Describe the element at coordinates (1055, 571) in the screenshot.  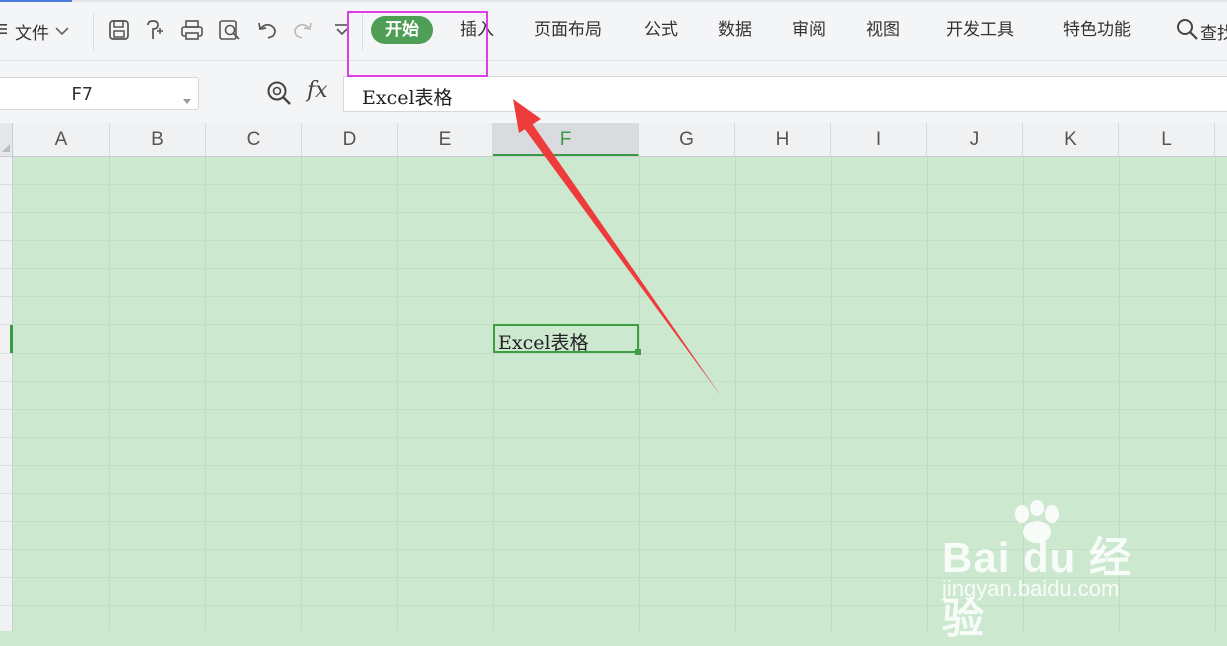
I see `baidu-jingyan-watermark: Bai du 经验 jingyan.baidu.com` at that location.